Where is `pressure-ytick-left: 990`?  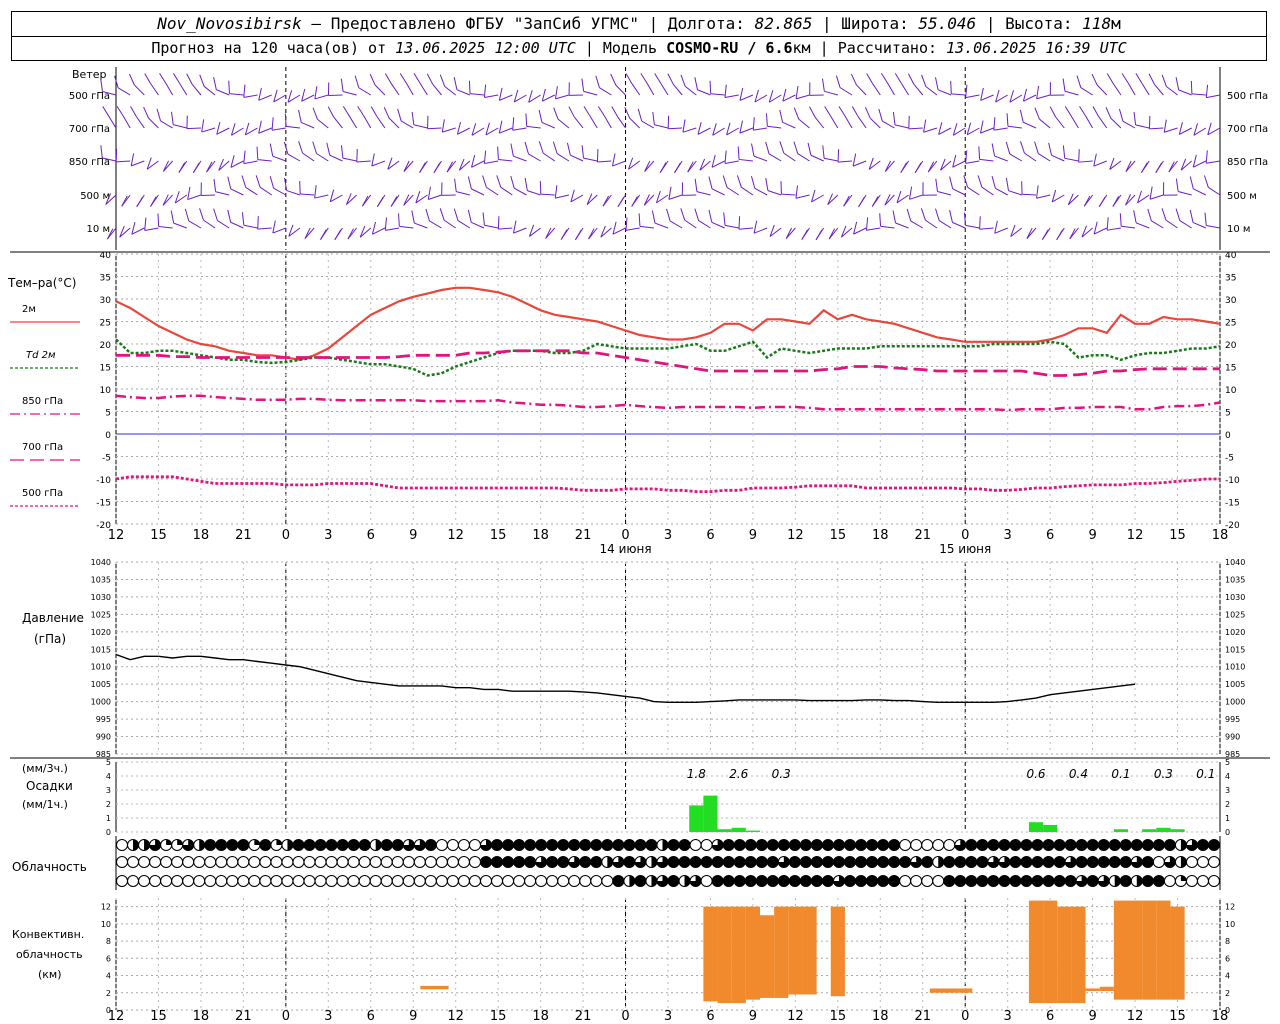
pressure-ytick-left: 990 is located at coordinates (103, 737).